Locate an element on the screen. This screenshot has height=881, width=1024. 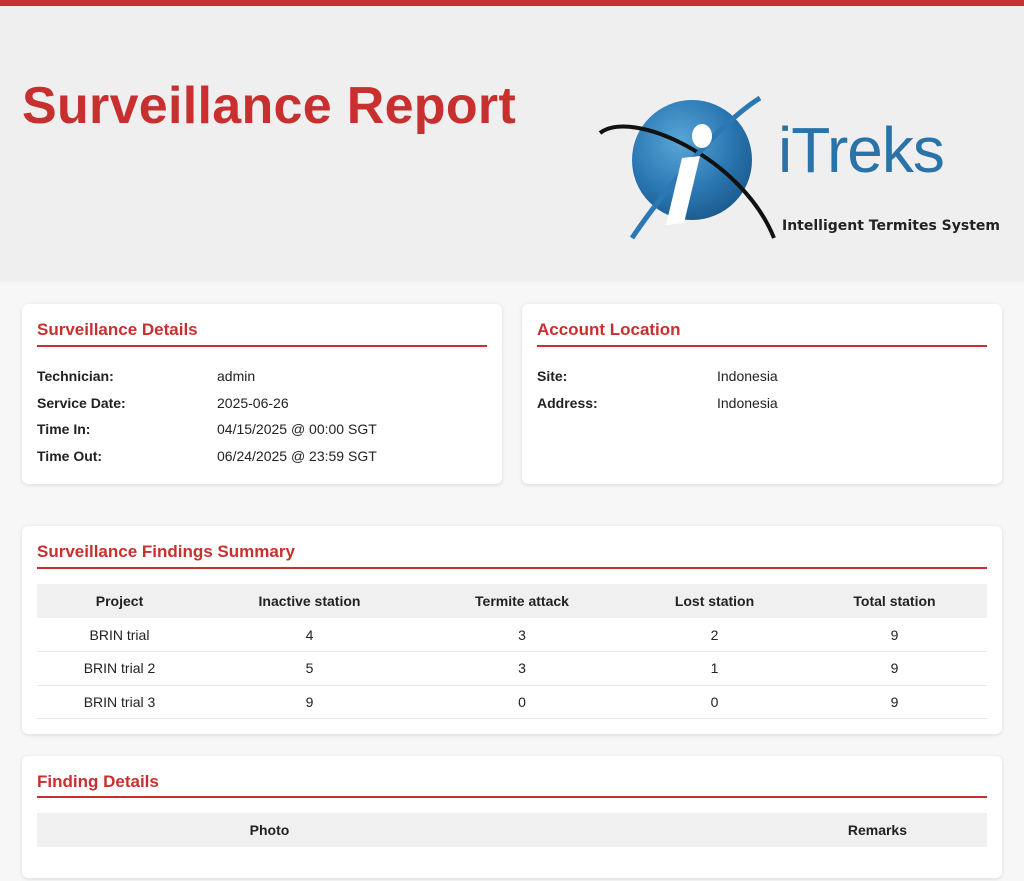
card-title: Account Location is located at coordinates (609, 329).